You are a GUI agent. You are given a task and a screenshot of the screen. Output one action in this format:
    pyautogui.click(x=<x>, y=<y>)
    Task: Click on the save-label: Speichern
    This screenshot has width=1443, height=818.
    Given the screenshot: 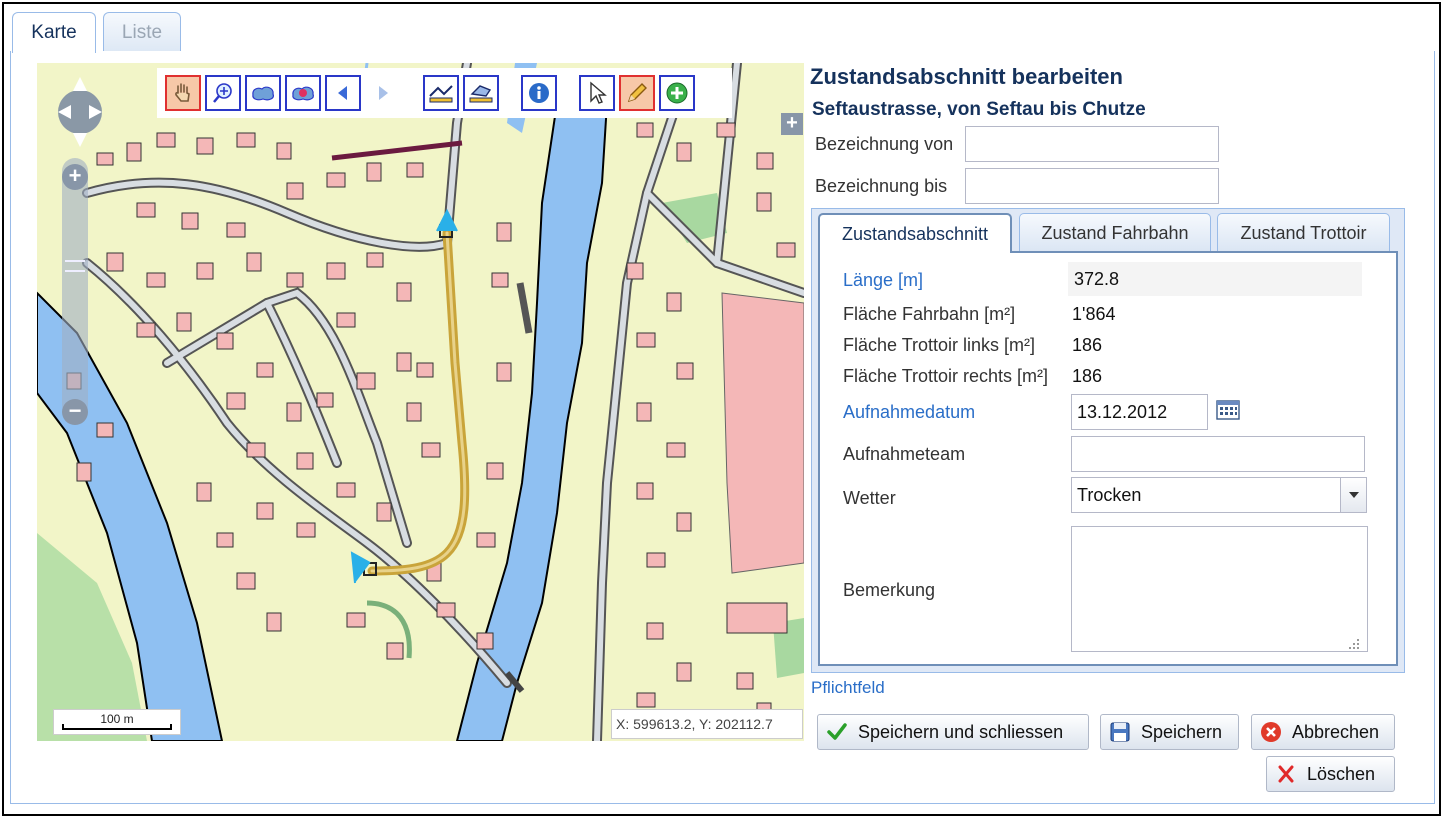 What is the action you would take?
    pyautogui.click(x=1182, y=731)
    